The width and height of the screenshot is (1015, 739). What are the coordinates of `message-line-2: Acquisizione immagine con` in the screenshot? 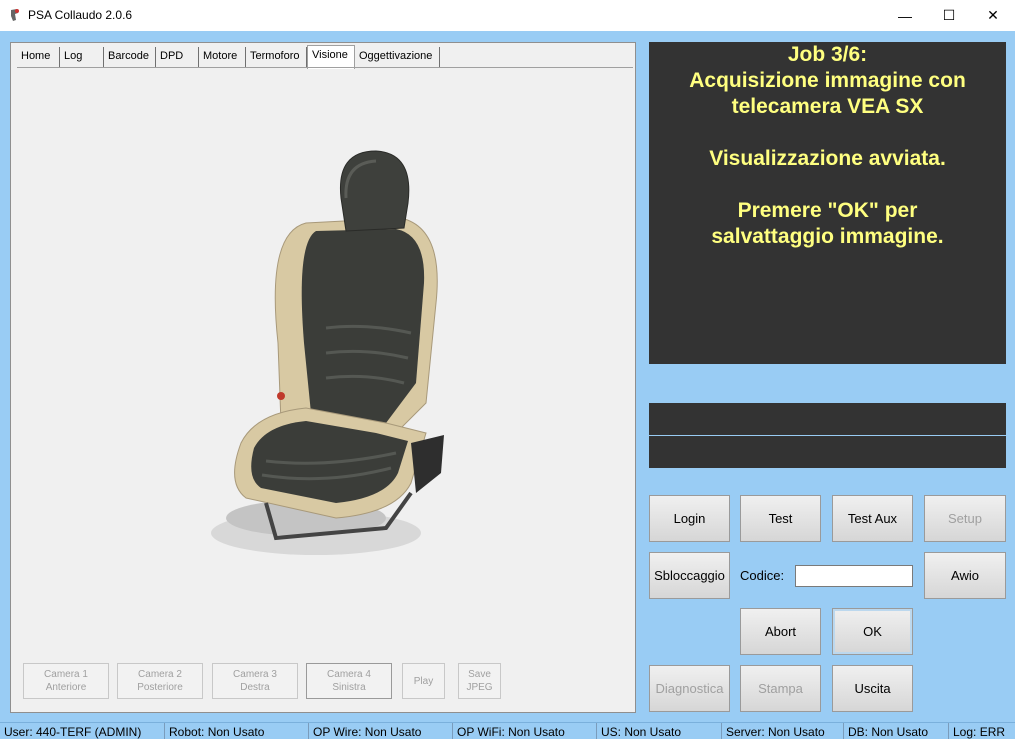 It's located at (827, 80).